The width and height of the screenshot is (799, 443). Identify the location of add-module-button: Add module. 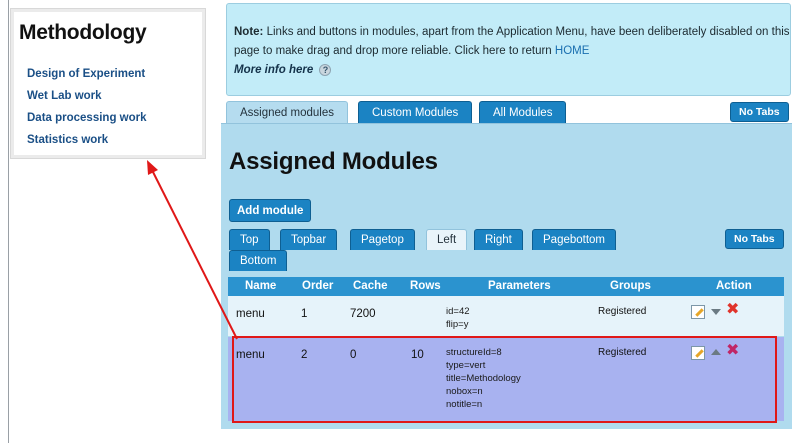
(270, 210).